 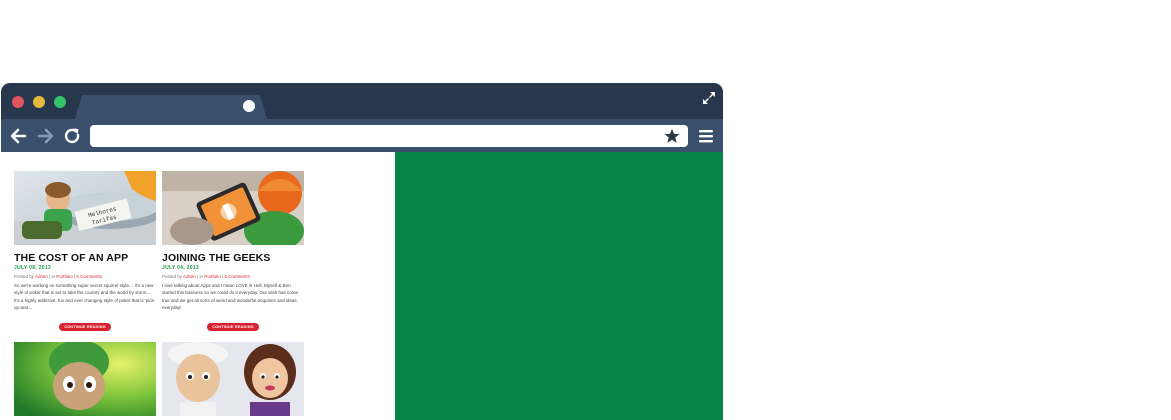 What do you see at coordinates (389, 136) in the screenshot?
I see `address-bar` at bounding box center [389, 136].